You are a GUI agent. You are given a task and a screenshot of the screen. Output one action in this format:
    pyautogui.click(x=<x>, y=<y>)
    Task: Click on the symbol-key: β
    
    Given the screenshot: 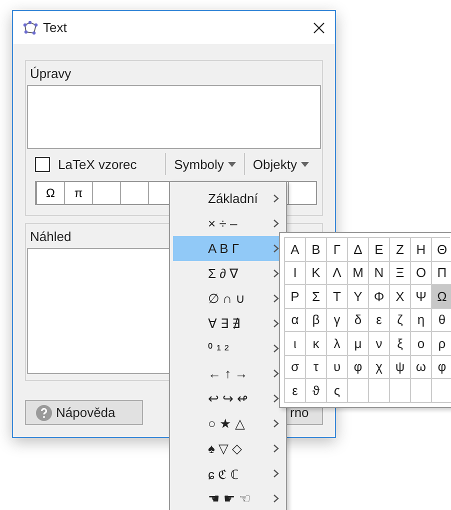 What is the action you would take?
    pyautogui.click(x=316, y=320)
    